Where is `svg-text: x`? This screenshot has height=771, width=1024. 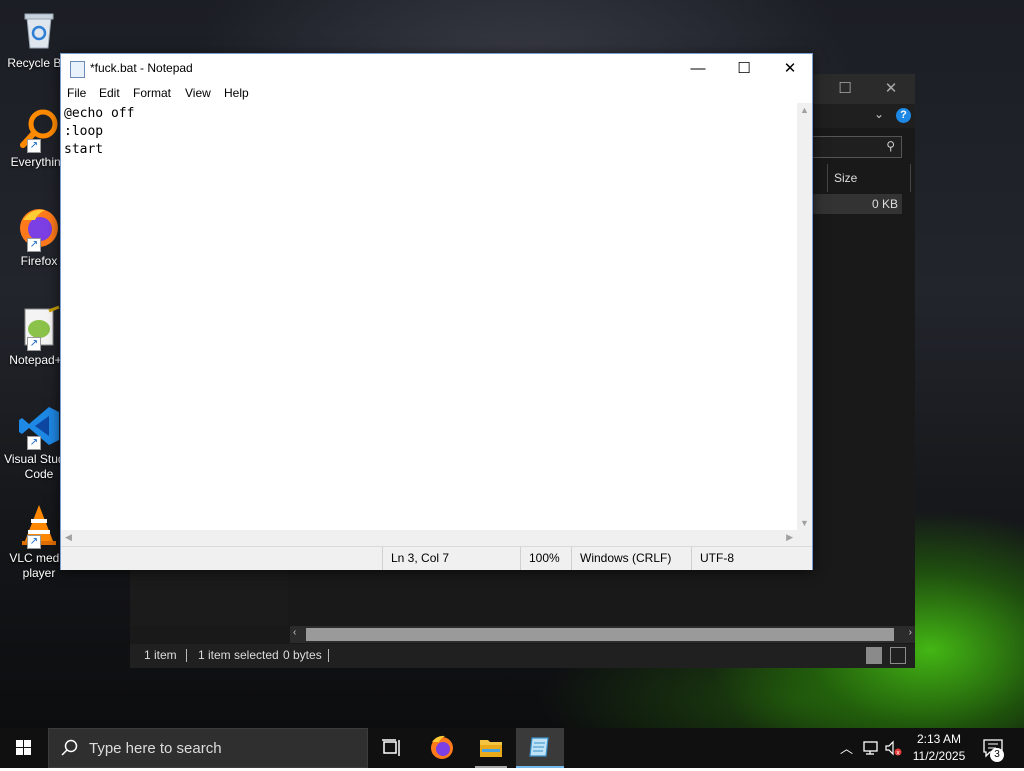 svg-text: x is located at coordinates (898, 752).